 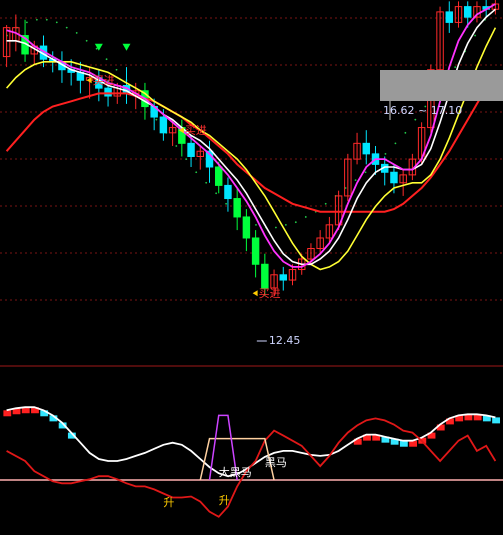 I want to click on price-range-box, so click(x=441, y=85).